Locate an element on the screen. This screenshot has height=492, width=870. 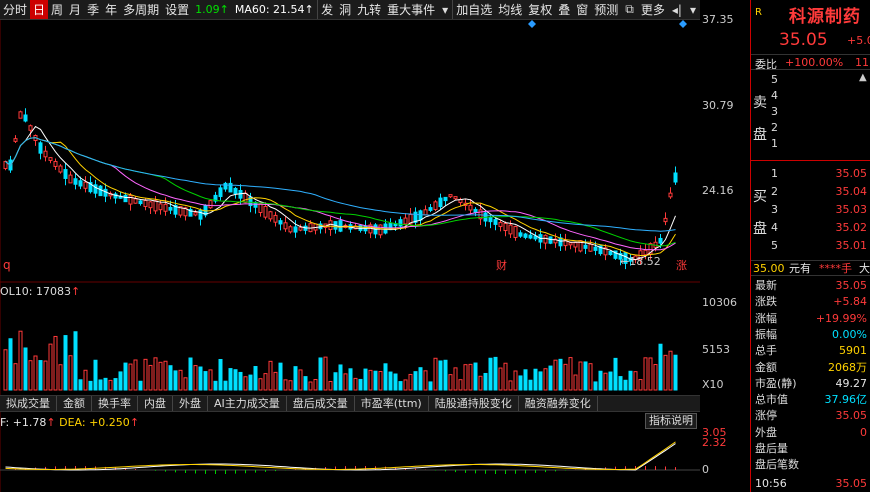
period-tab-day: 日 is located at coordinates (39, 9).